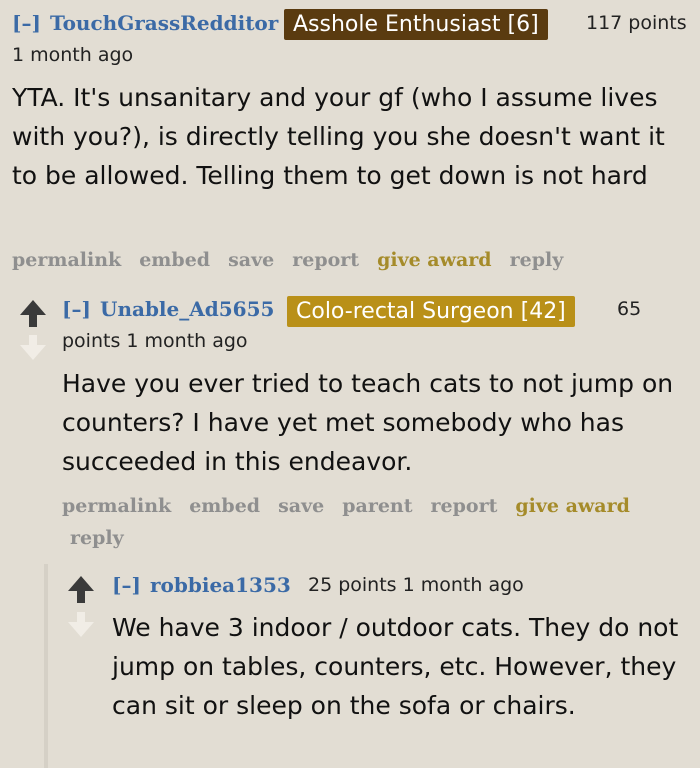  I want to click on thread-indent-line, so click(46, 666).